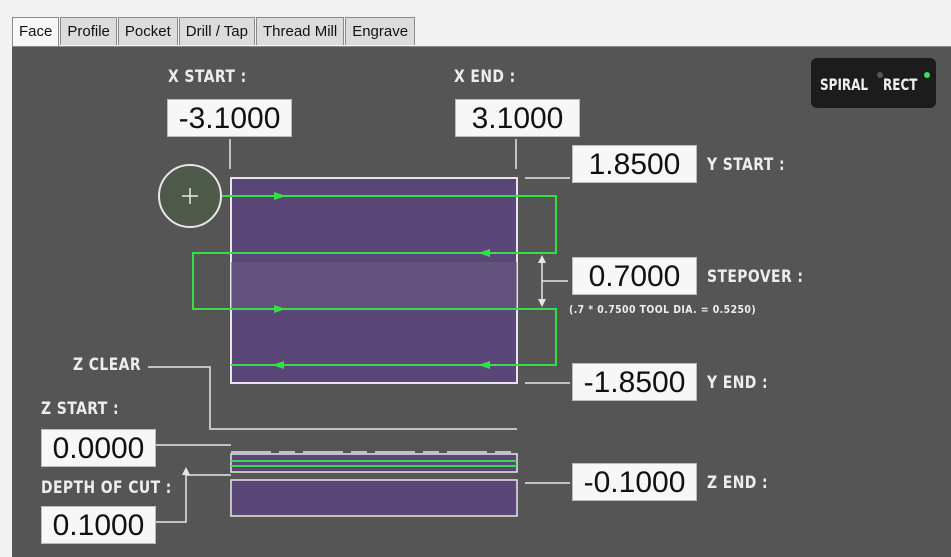 The width and height of the screenshot is (951, 557). Describe the element at coordinates (634, 382) in the screenshot. I see `y-end-input: -1.8500` at that location.